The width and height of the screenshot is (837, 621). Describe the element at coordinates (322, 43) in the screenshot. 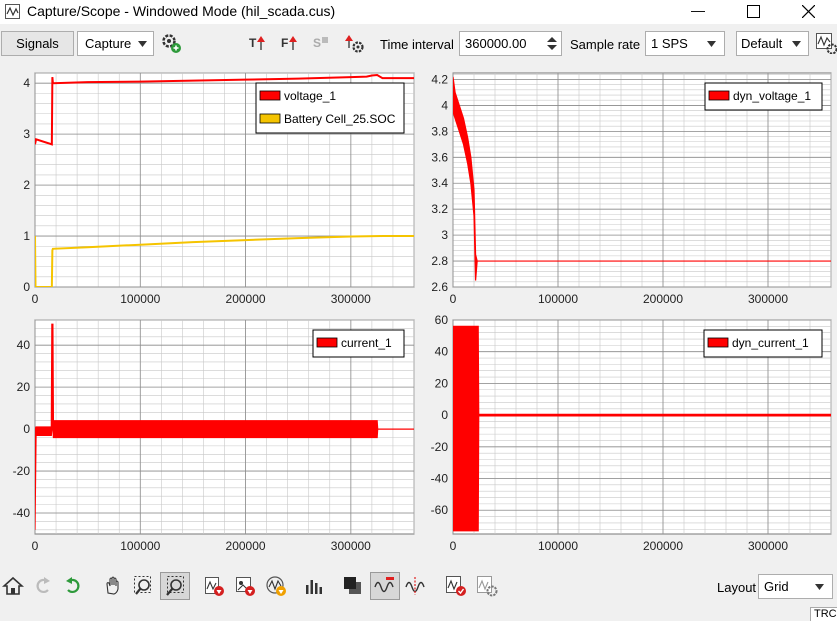

I see `trigger-single-icon: S` at that location.